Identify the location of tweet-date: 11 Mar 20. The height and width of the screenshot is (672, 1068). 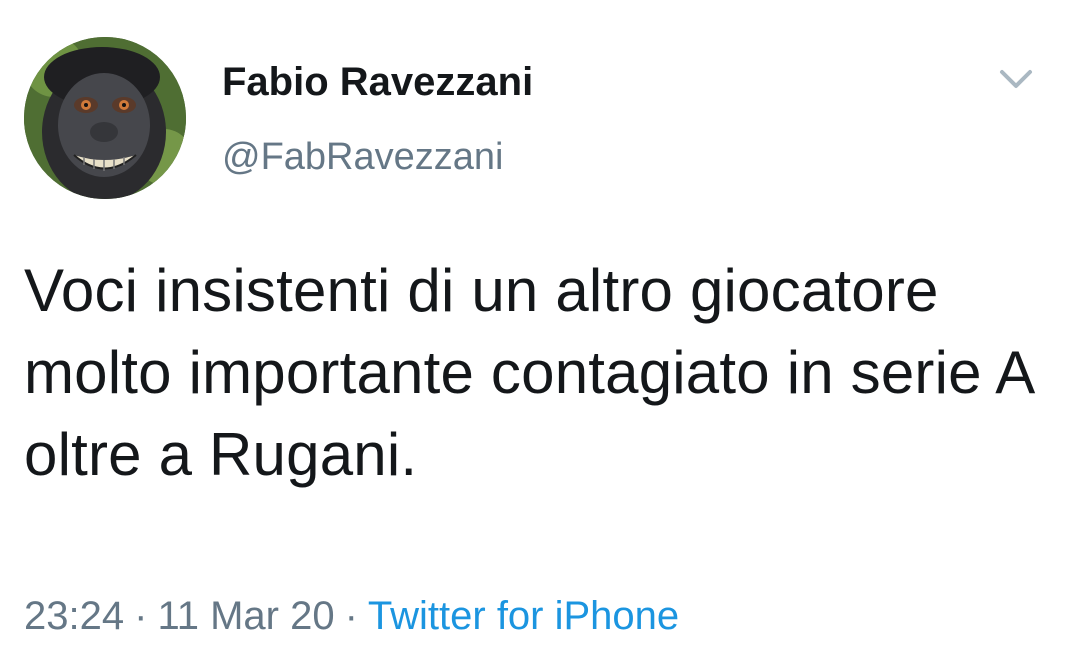
(246, 616).